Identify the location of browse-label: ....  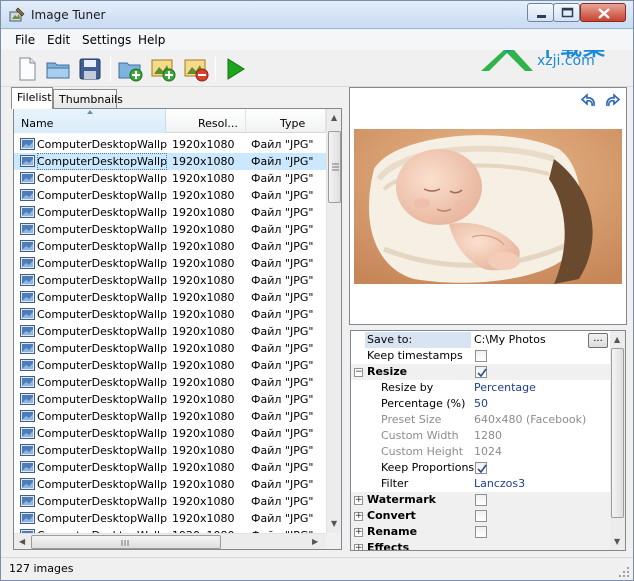
(598, 338).